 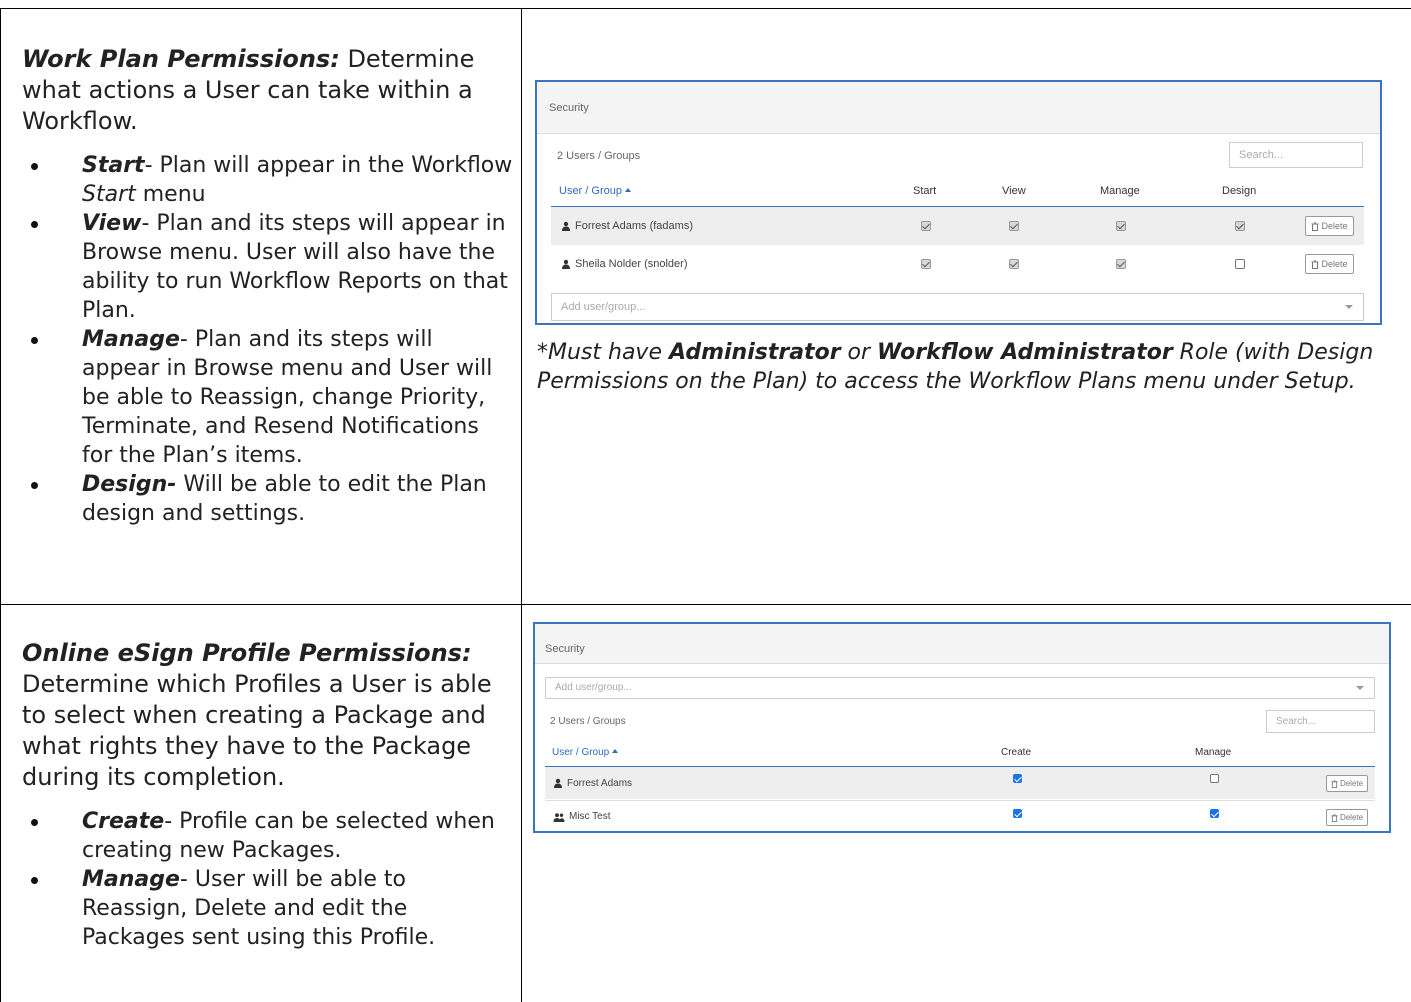 What do you see at coordinates (957, 226) in the screenshot?
I see `table-row: Forrest Adams (fadams) Delete` at bounding box center [957, 226].